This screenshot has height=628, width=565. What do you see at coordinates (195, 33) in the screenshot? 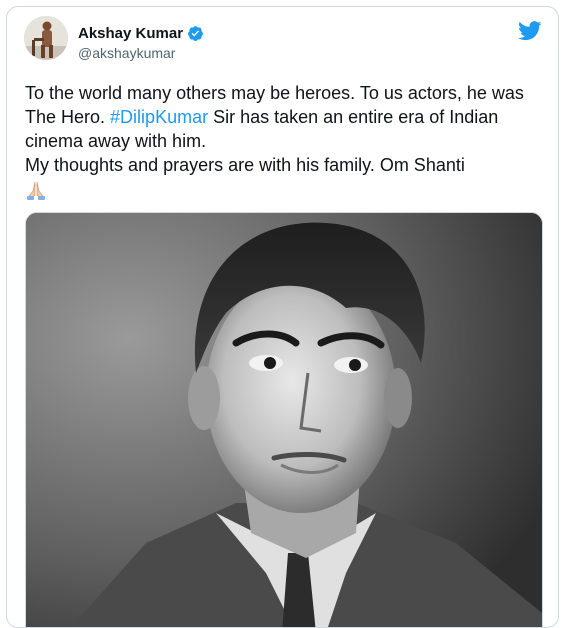
I see `verified-badge-icon` at bounding box center [195, 33].